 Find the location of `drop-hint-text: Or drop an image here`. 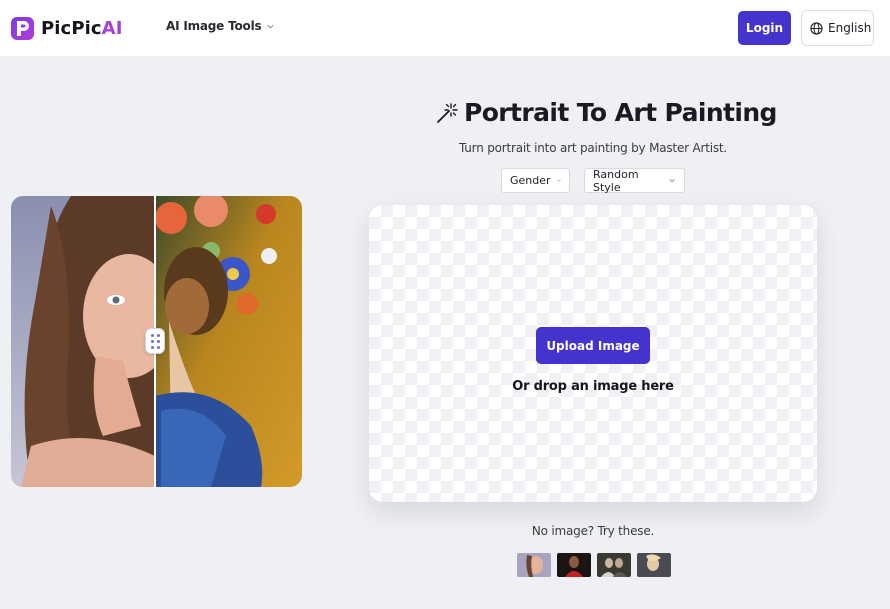

drop-hint-text: Or drop an image here is located at coordinates (593, 386).